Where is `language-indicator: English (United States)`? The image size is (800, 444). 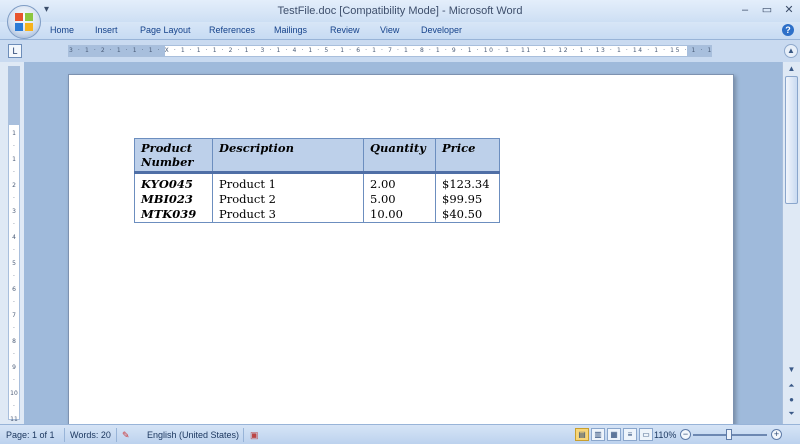 language-indicator: English (United States) is located at coordinates (193, 435).